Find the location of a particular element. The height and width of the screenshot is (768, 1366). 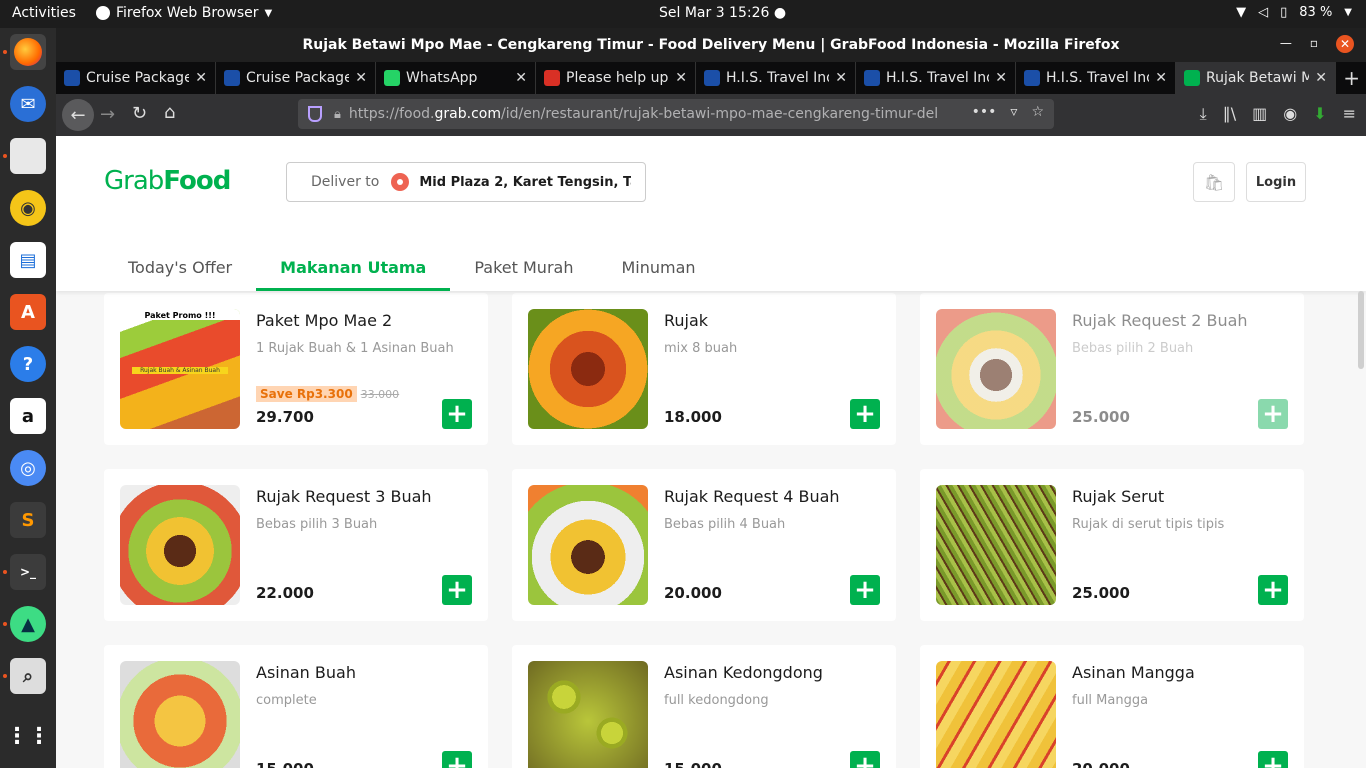

page-actions-icon: ••• is located at coordinates (984, 112).